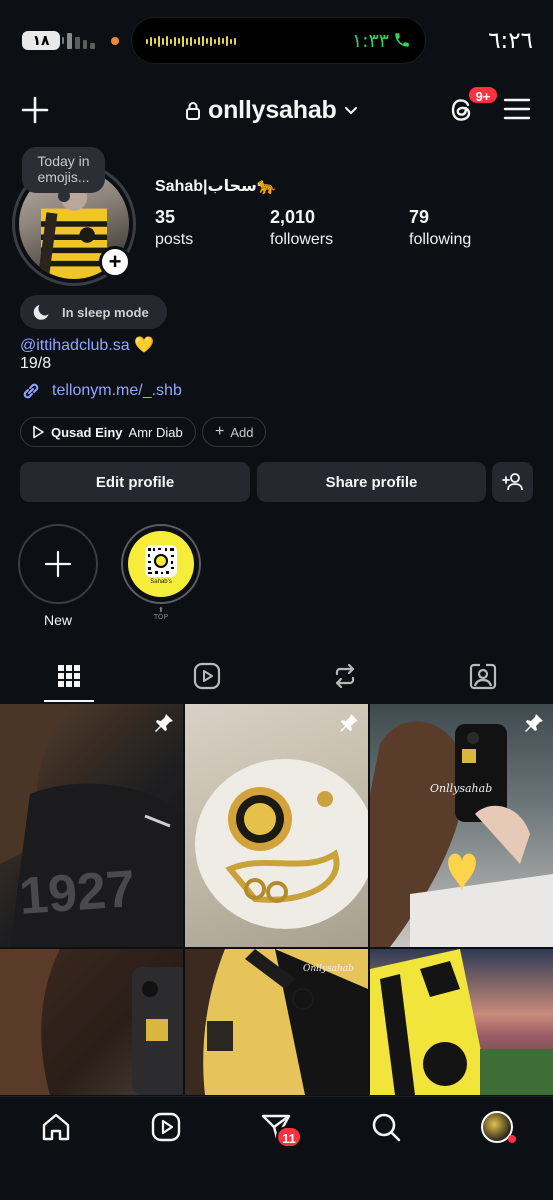 The height and width of the screenshot is (1200, 553). I want to click on search-icon, so click(386, 1127).